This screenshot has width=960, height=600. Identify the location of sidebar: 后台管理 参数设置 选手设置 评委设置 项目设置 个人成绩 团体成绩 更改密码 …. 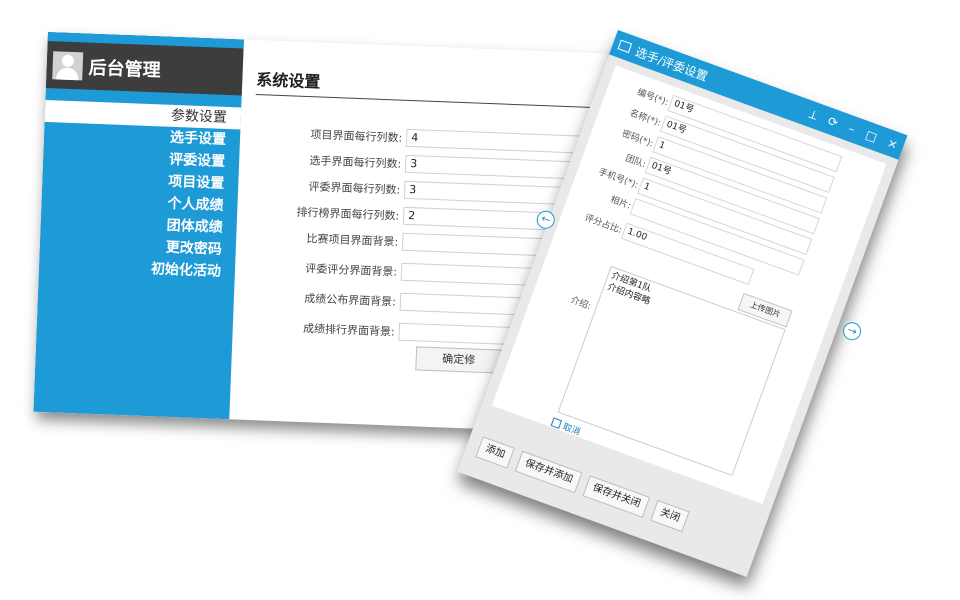
(138, 226).